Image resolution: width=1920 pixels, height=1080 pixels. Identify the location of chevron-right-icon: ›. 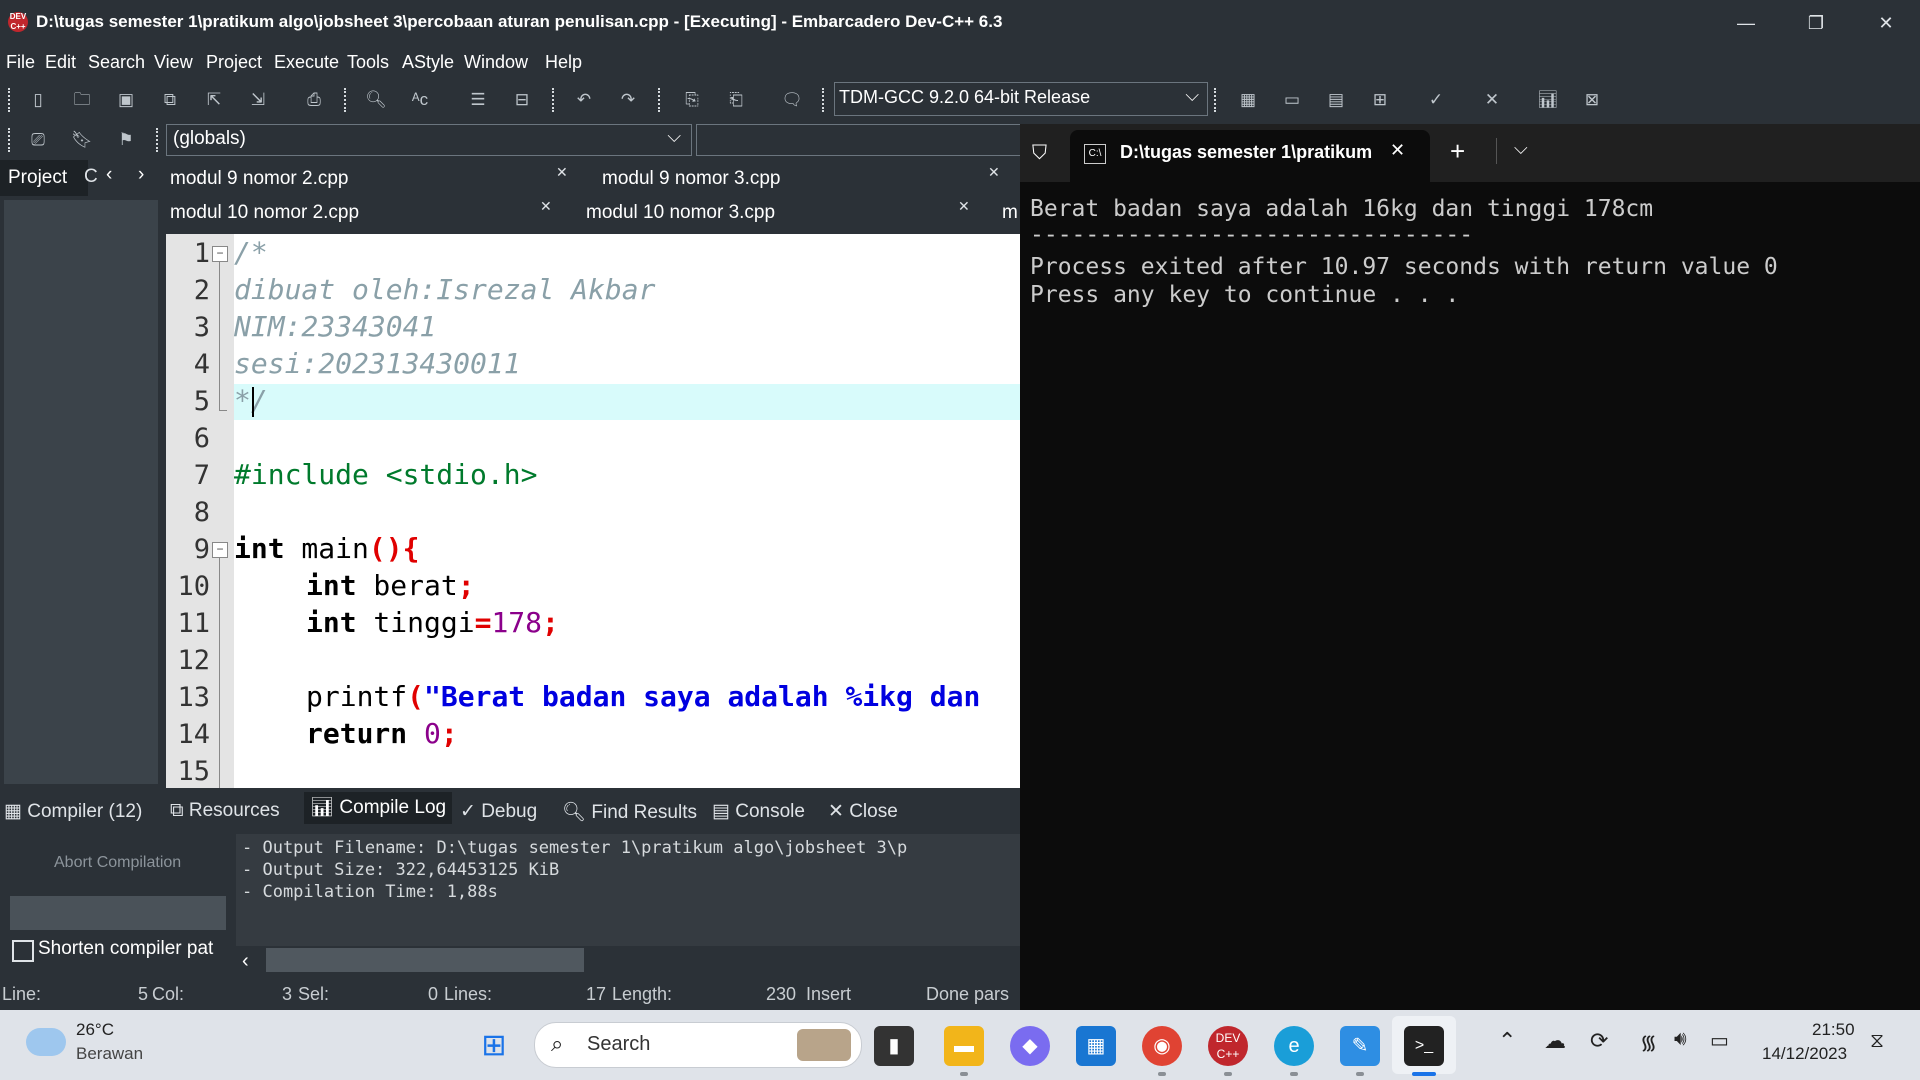
(141, 175).